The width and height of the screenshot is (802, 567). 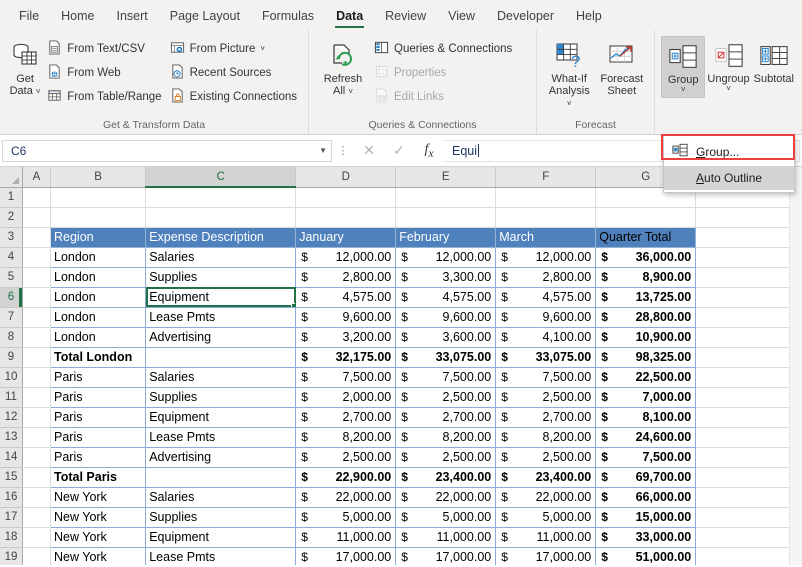 I want to click on cell-F18: $11,000.00, so click(x=545, y=537).